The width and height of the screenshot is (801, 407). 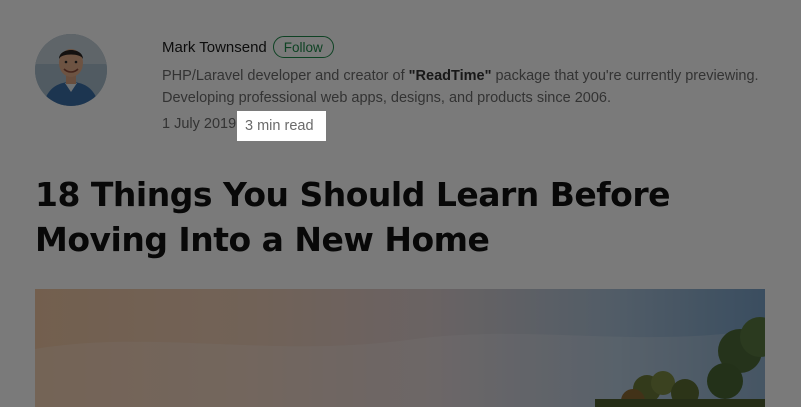 I want to click on bio-highlight: "ReadTime", so click(x=450, y=76).